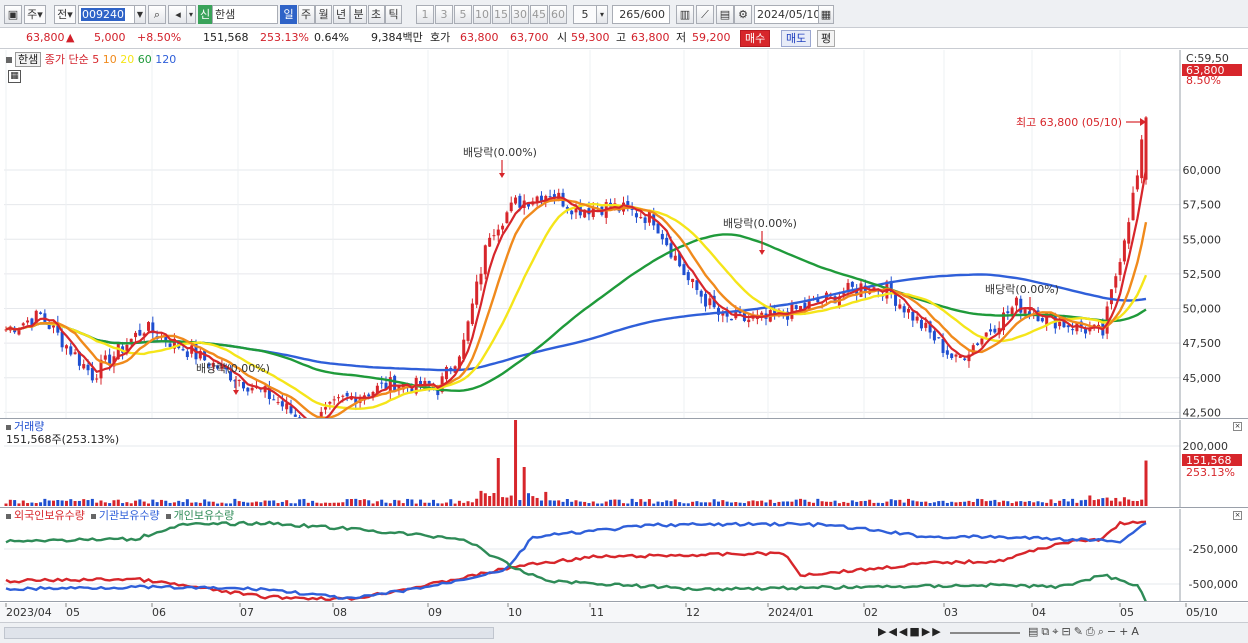  What do you see at coordinates (288, 14) in the screenshot?
I see `period-tab-0: 일` at bounding box center [288, 14].